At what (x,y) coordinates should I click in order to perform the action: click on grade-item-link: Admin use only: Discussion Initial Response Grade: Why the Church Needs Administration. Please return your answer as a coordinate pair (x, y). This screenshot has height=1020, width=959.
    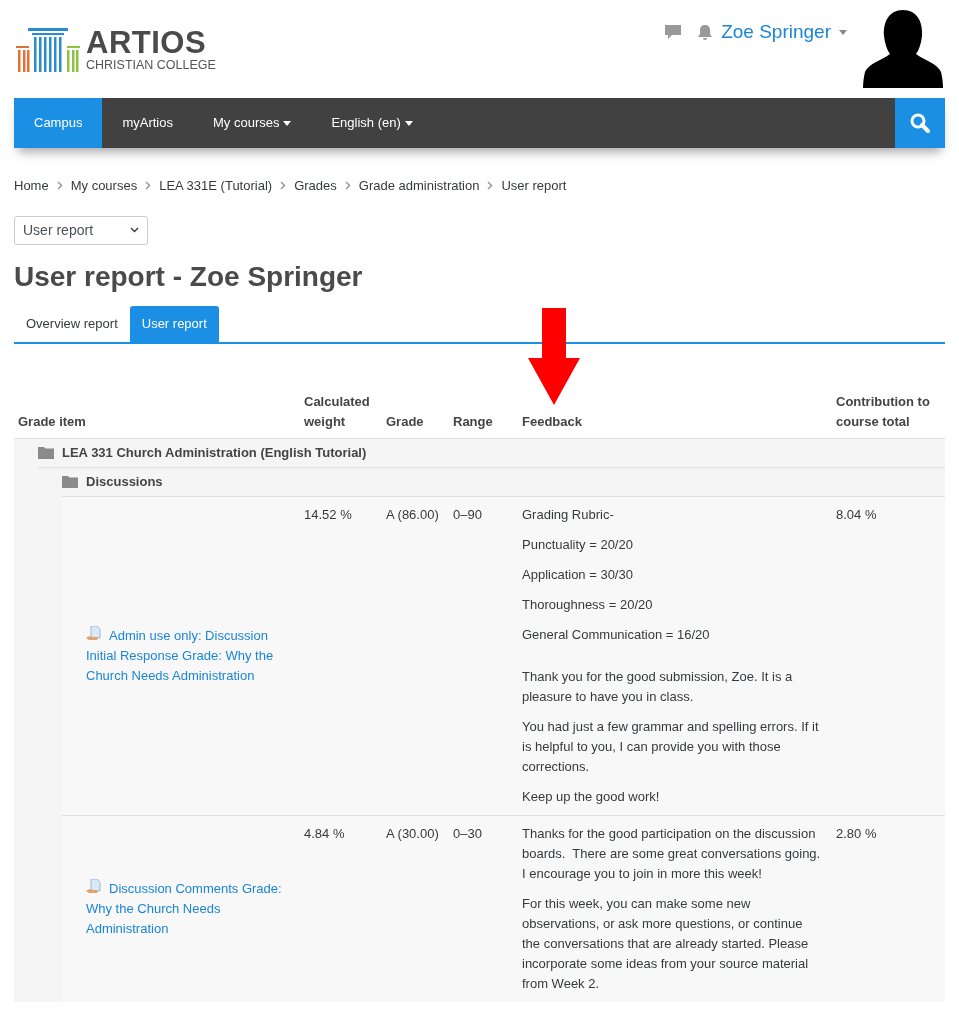
    Looking at the image, I should click on (189, 655).